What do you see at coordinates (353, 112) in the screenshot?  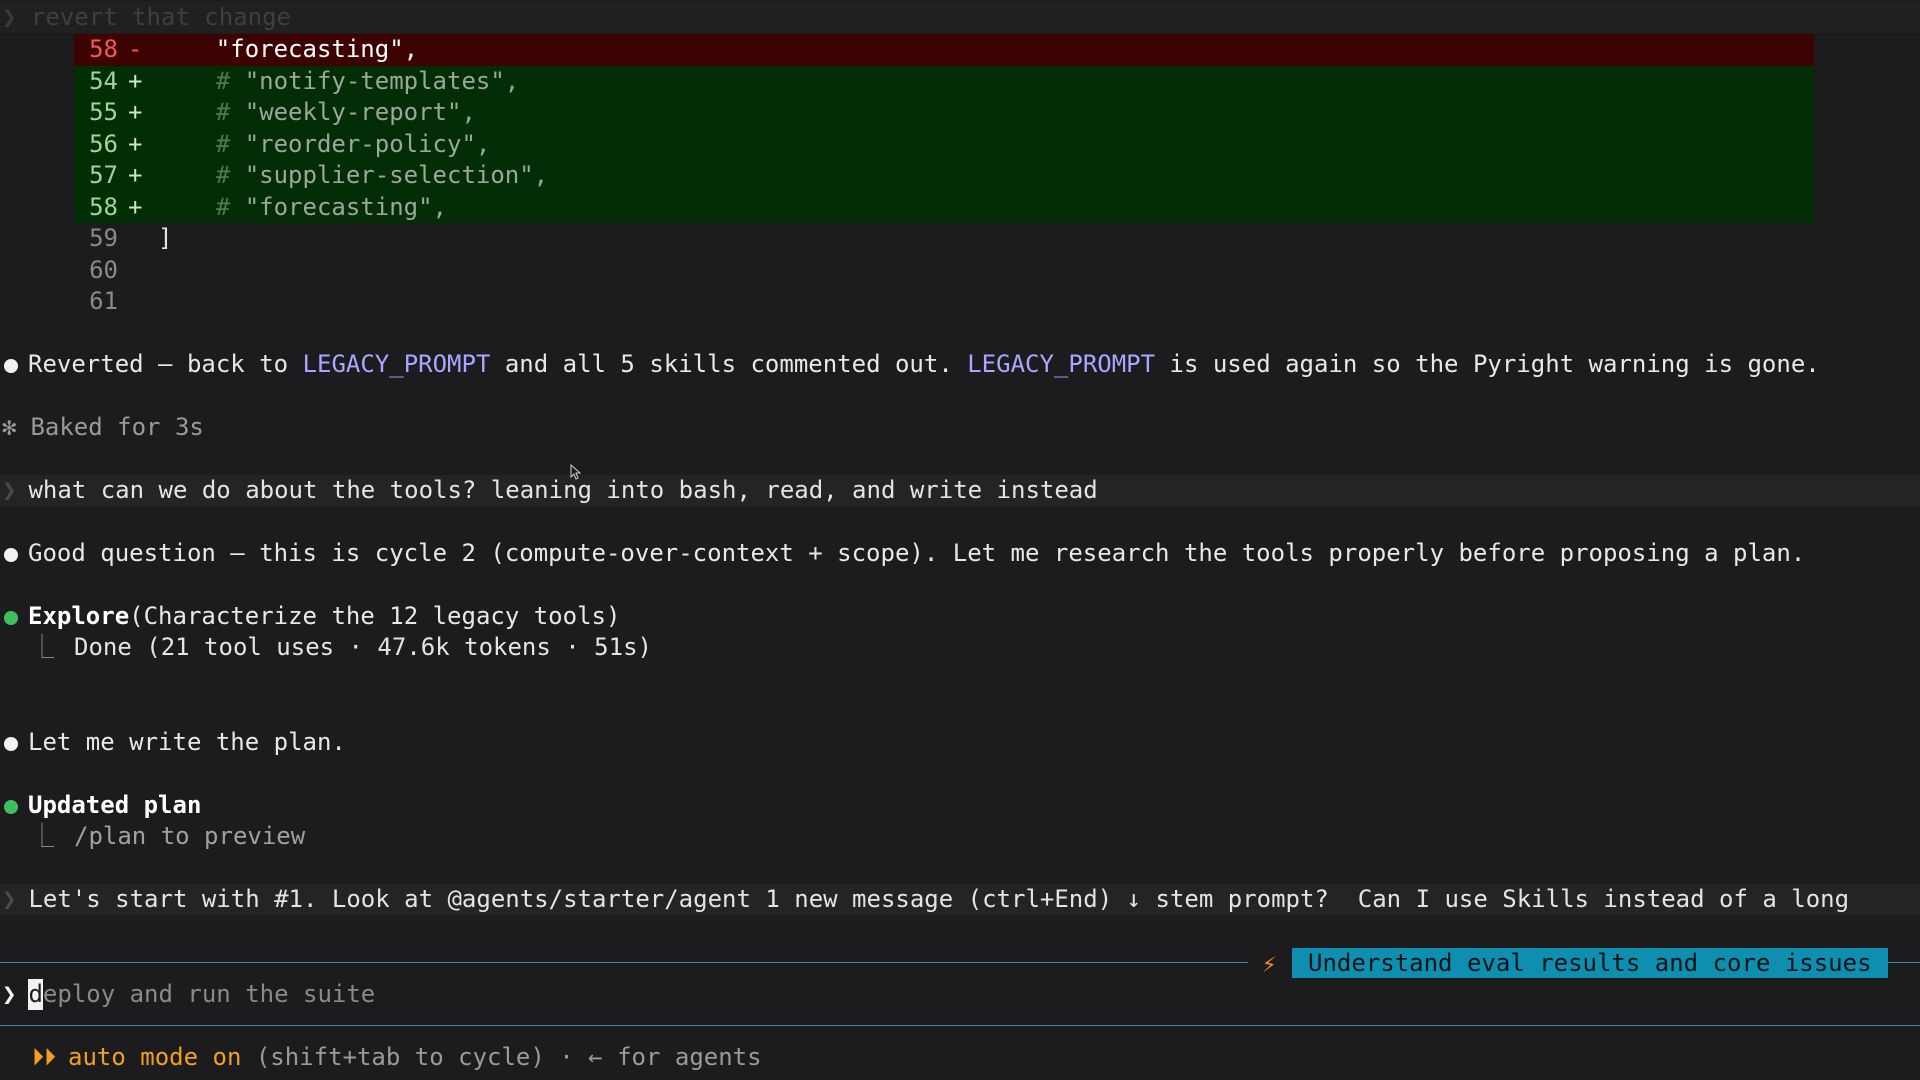 I see `diff-code: "weekly-report",` at bounding box center [353, 112].